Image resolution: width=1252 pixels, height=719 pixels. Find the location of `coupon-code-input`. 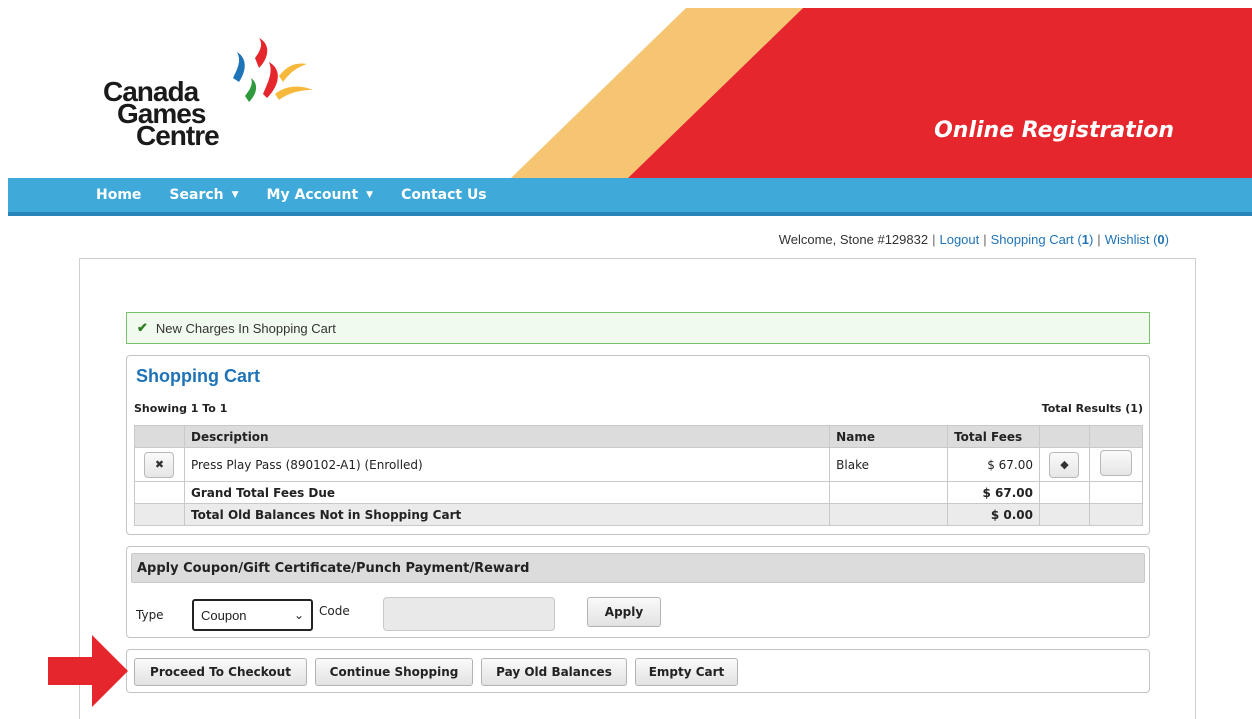

coupon-code-input is located at coordinates (469, 614).